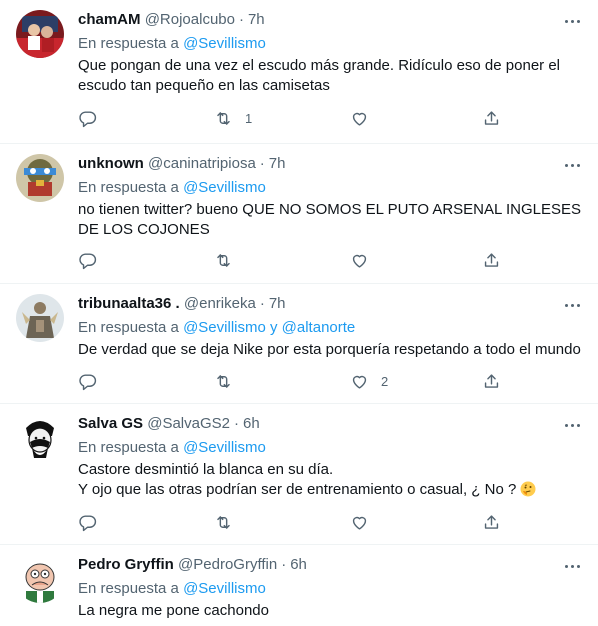  Describe the element at coordinates (144, 229) in the screenshot. I see `tweet-text-line: DE LOS COJONES` at that location.